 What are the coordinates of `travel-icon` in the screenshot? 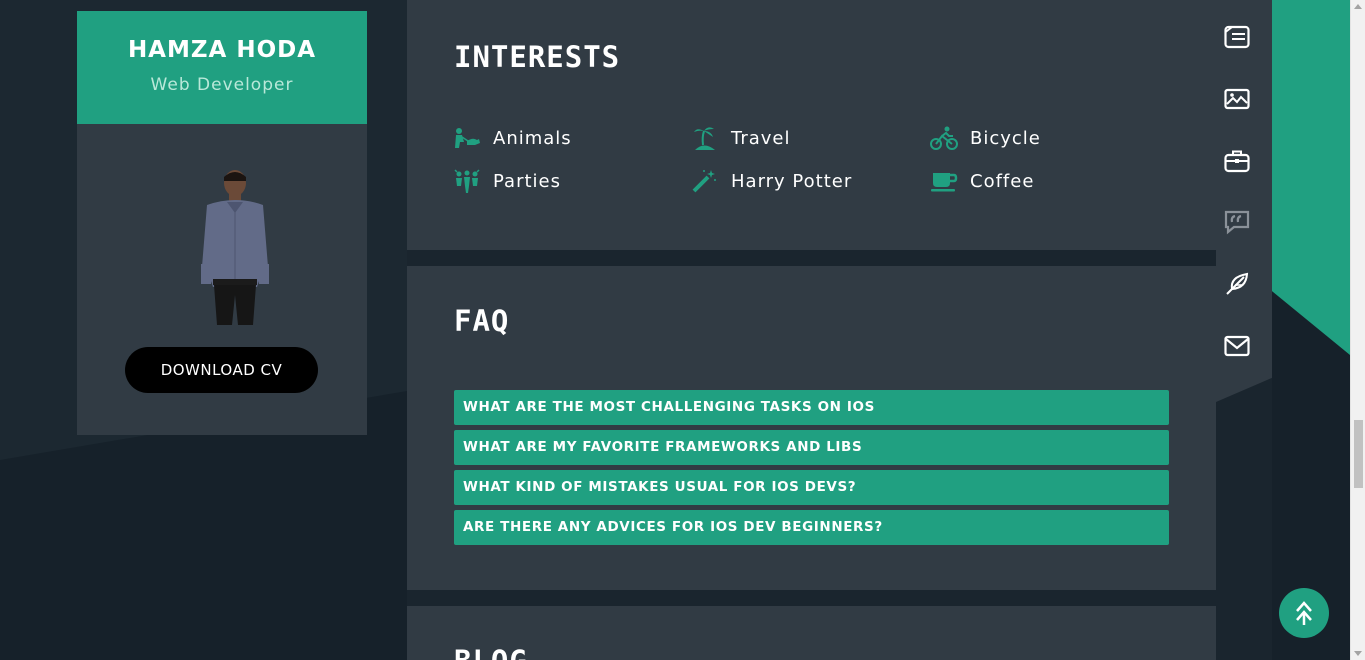 It's located at (706, 138).